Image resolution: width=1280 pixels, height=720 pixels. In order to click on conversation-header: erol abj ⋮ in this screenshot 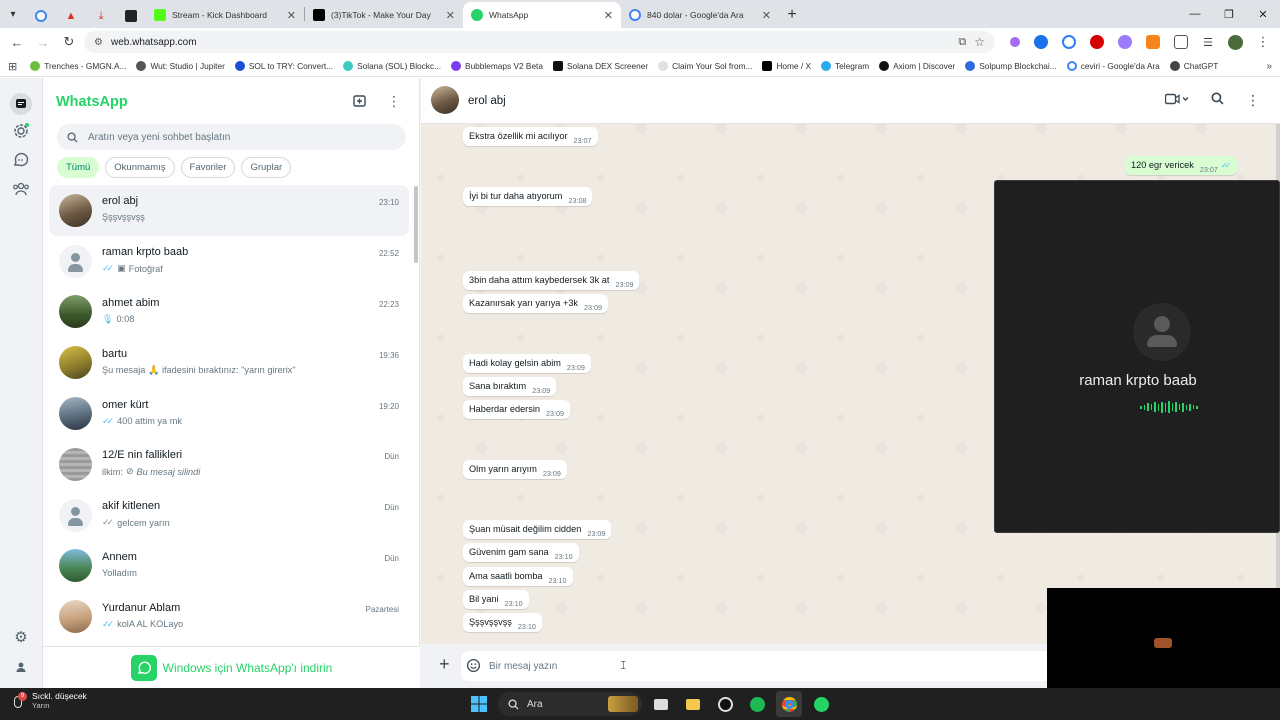, I will do `click(850, 101)`.